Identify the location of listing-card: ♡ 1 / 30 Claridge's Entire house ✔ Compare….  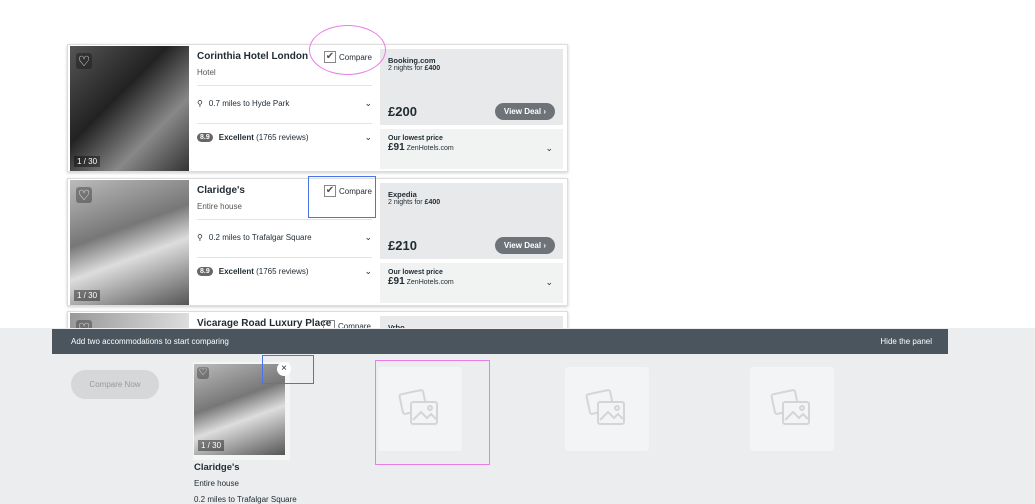
(317, 242).